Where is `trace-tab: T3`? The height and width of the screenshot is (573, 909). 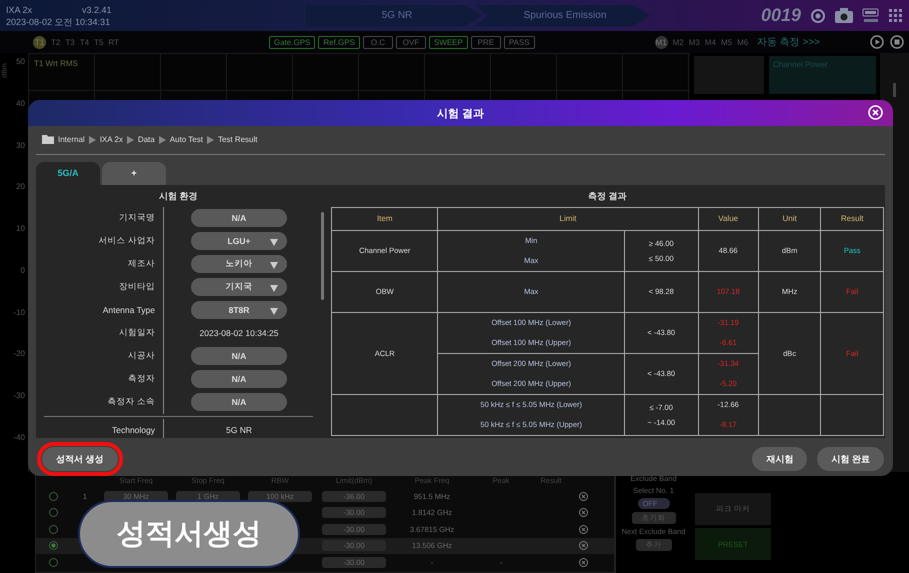 trace-tab: T3 is located at coordinates (70, 42).